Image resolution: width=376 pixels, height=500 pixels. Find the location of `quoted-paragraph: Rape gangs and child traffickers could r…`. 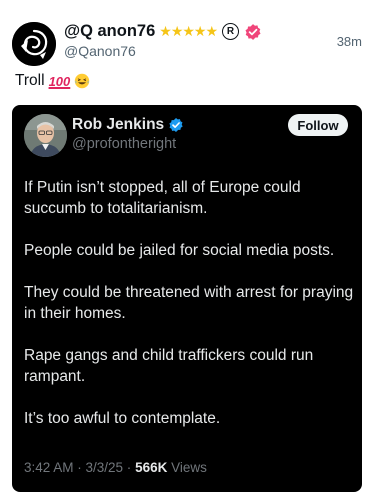

quoted-paragraph: Rape gangs and child traffickers could r… is located at coordinates (169, 366).